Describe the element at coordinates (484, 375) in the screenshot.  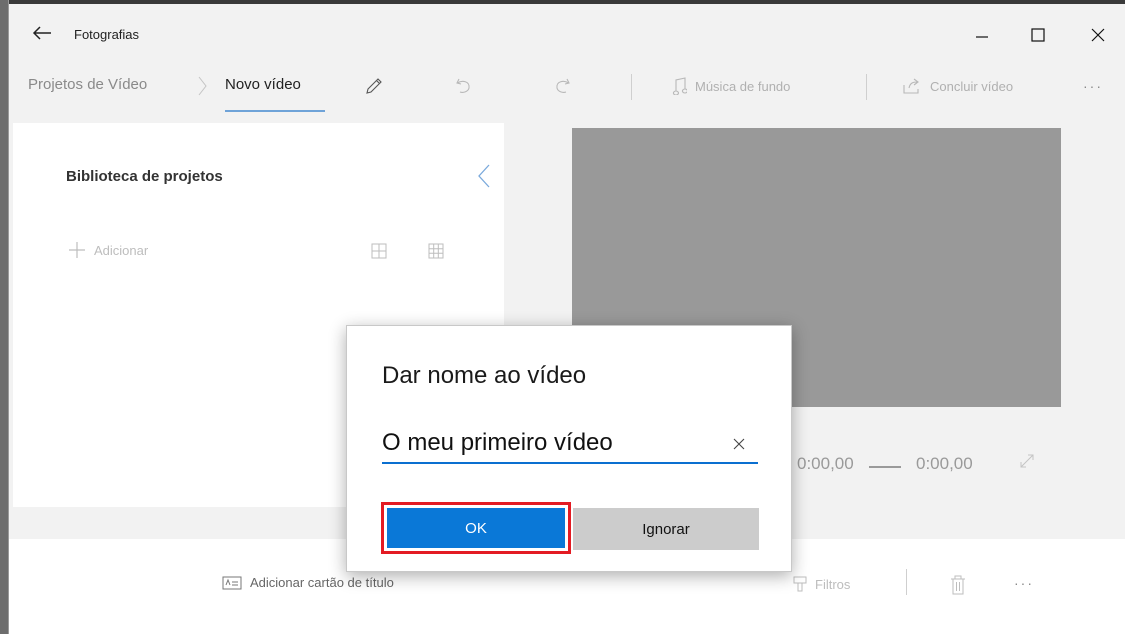
I see `dialog-title: Dar nome ao vídeo` at that location.